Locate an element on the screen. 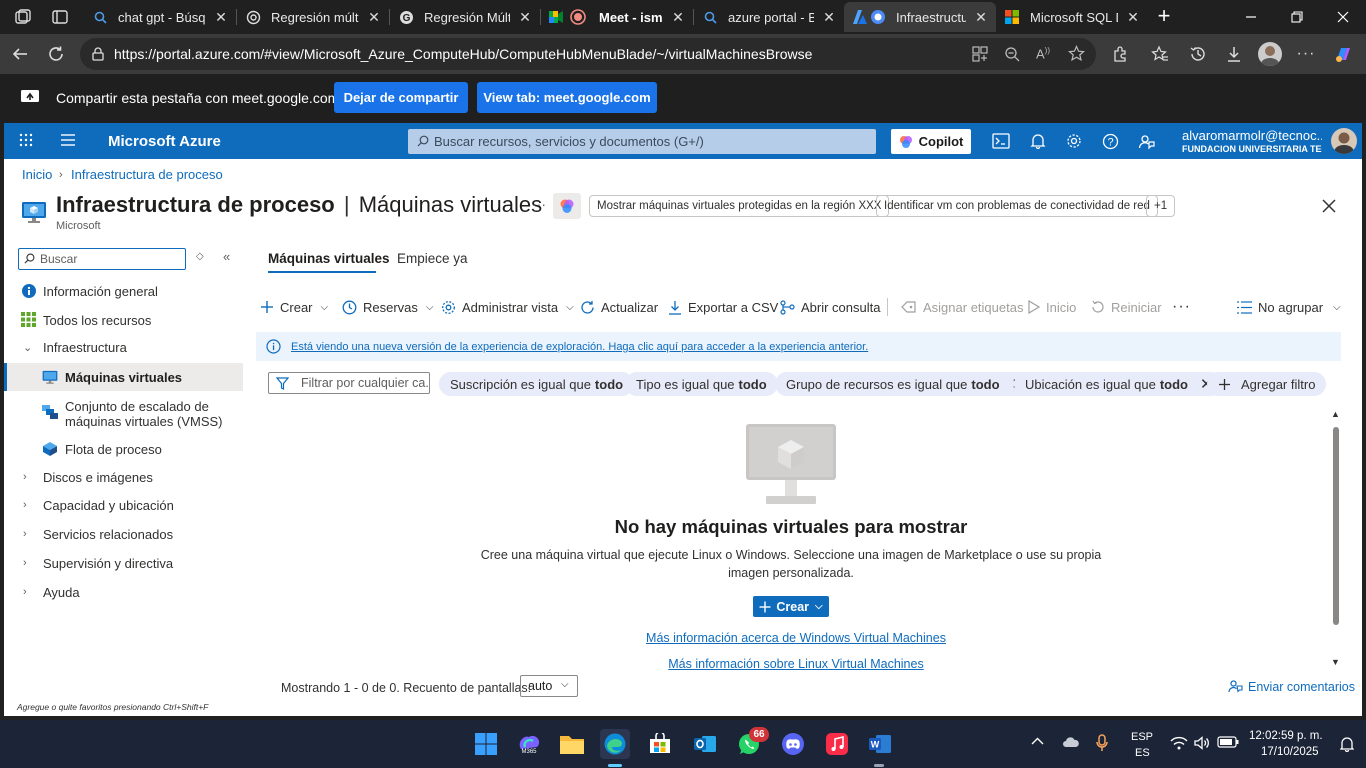 The height and width of the screenshot is (768, 1366). copilot-edge-icon is located at coordinates (1343, 54).